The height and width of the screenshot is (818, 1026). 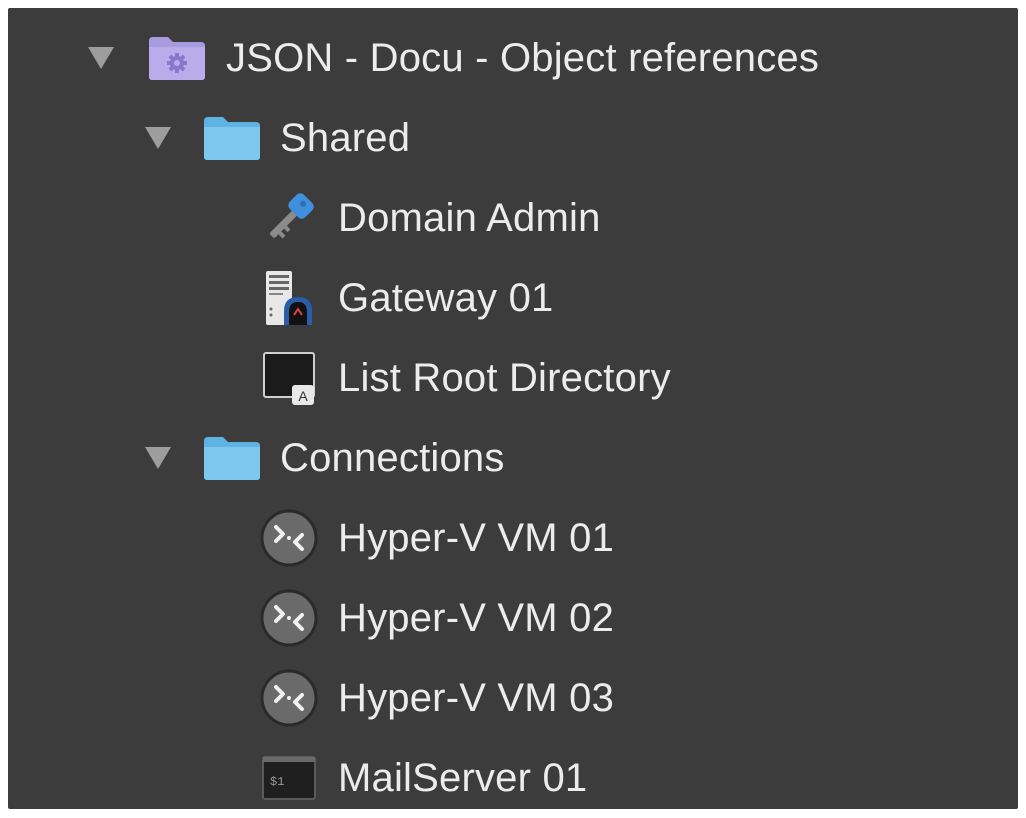 I want to click on svg-text: A, so click(x=303, y=396).